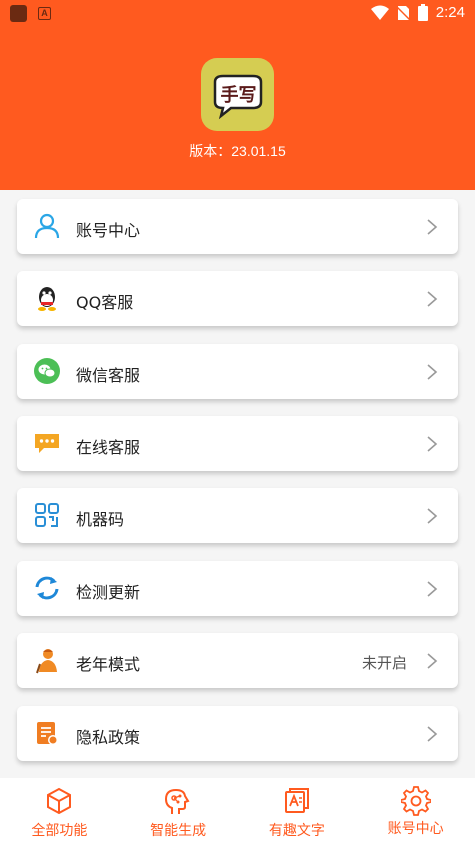 The height and width of the screenshot is (846, 475). What do you see at coordinates (47, 733) in the screenshot?
I see `document-icon` at bounding box center [47, 733].